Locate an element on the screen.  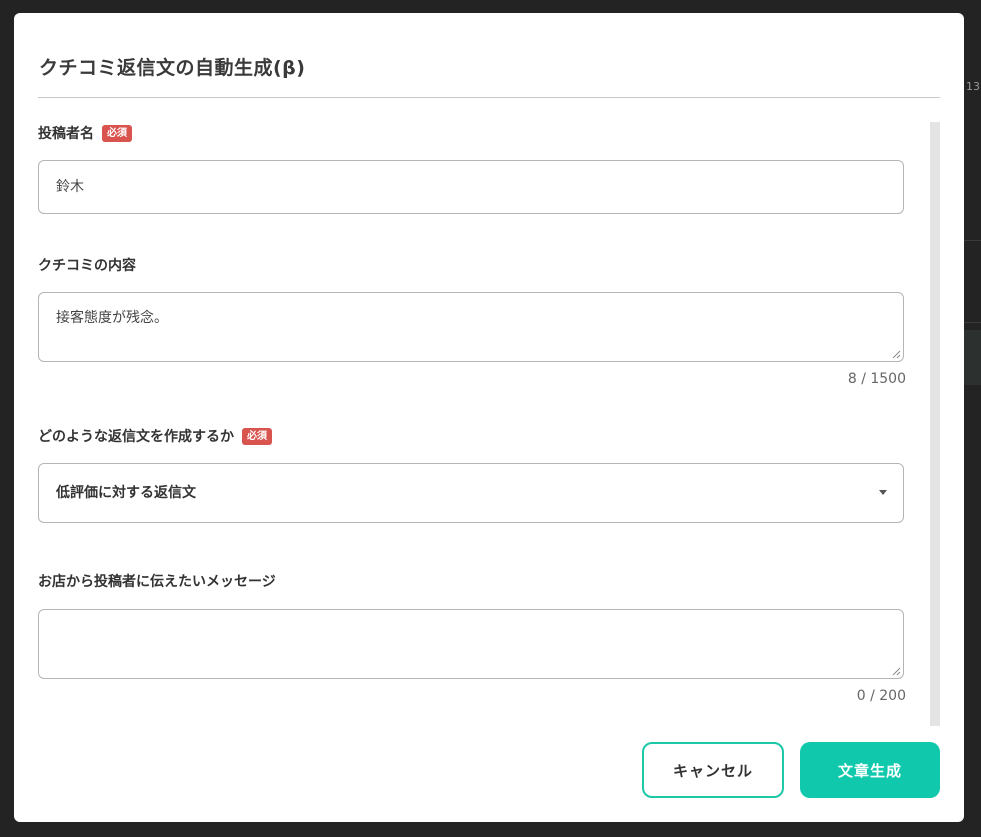
reply-type-label-text: どのような返信文を作成するか is located at coordinates (136, 437).